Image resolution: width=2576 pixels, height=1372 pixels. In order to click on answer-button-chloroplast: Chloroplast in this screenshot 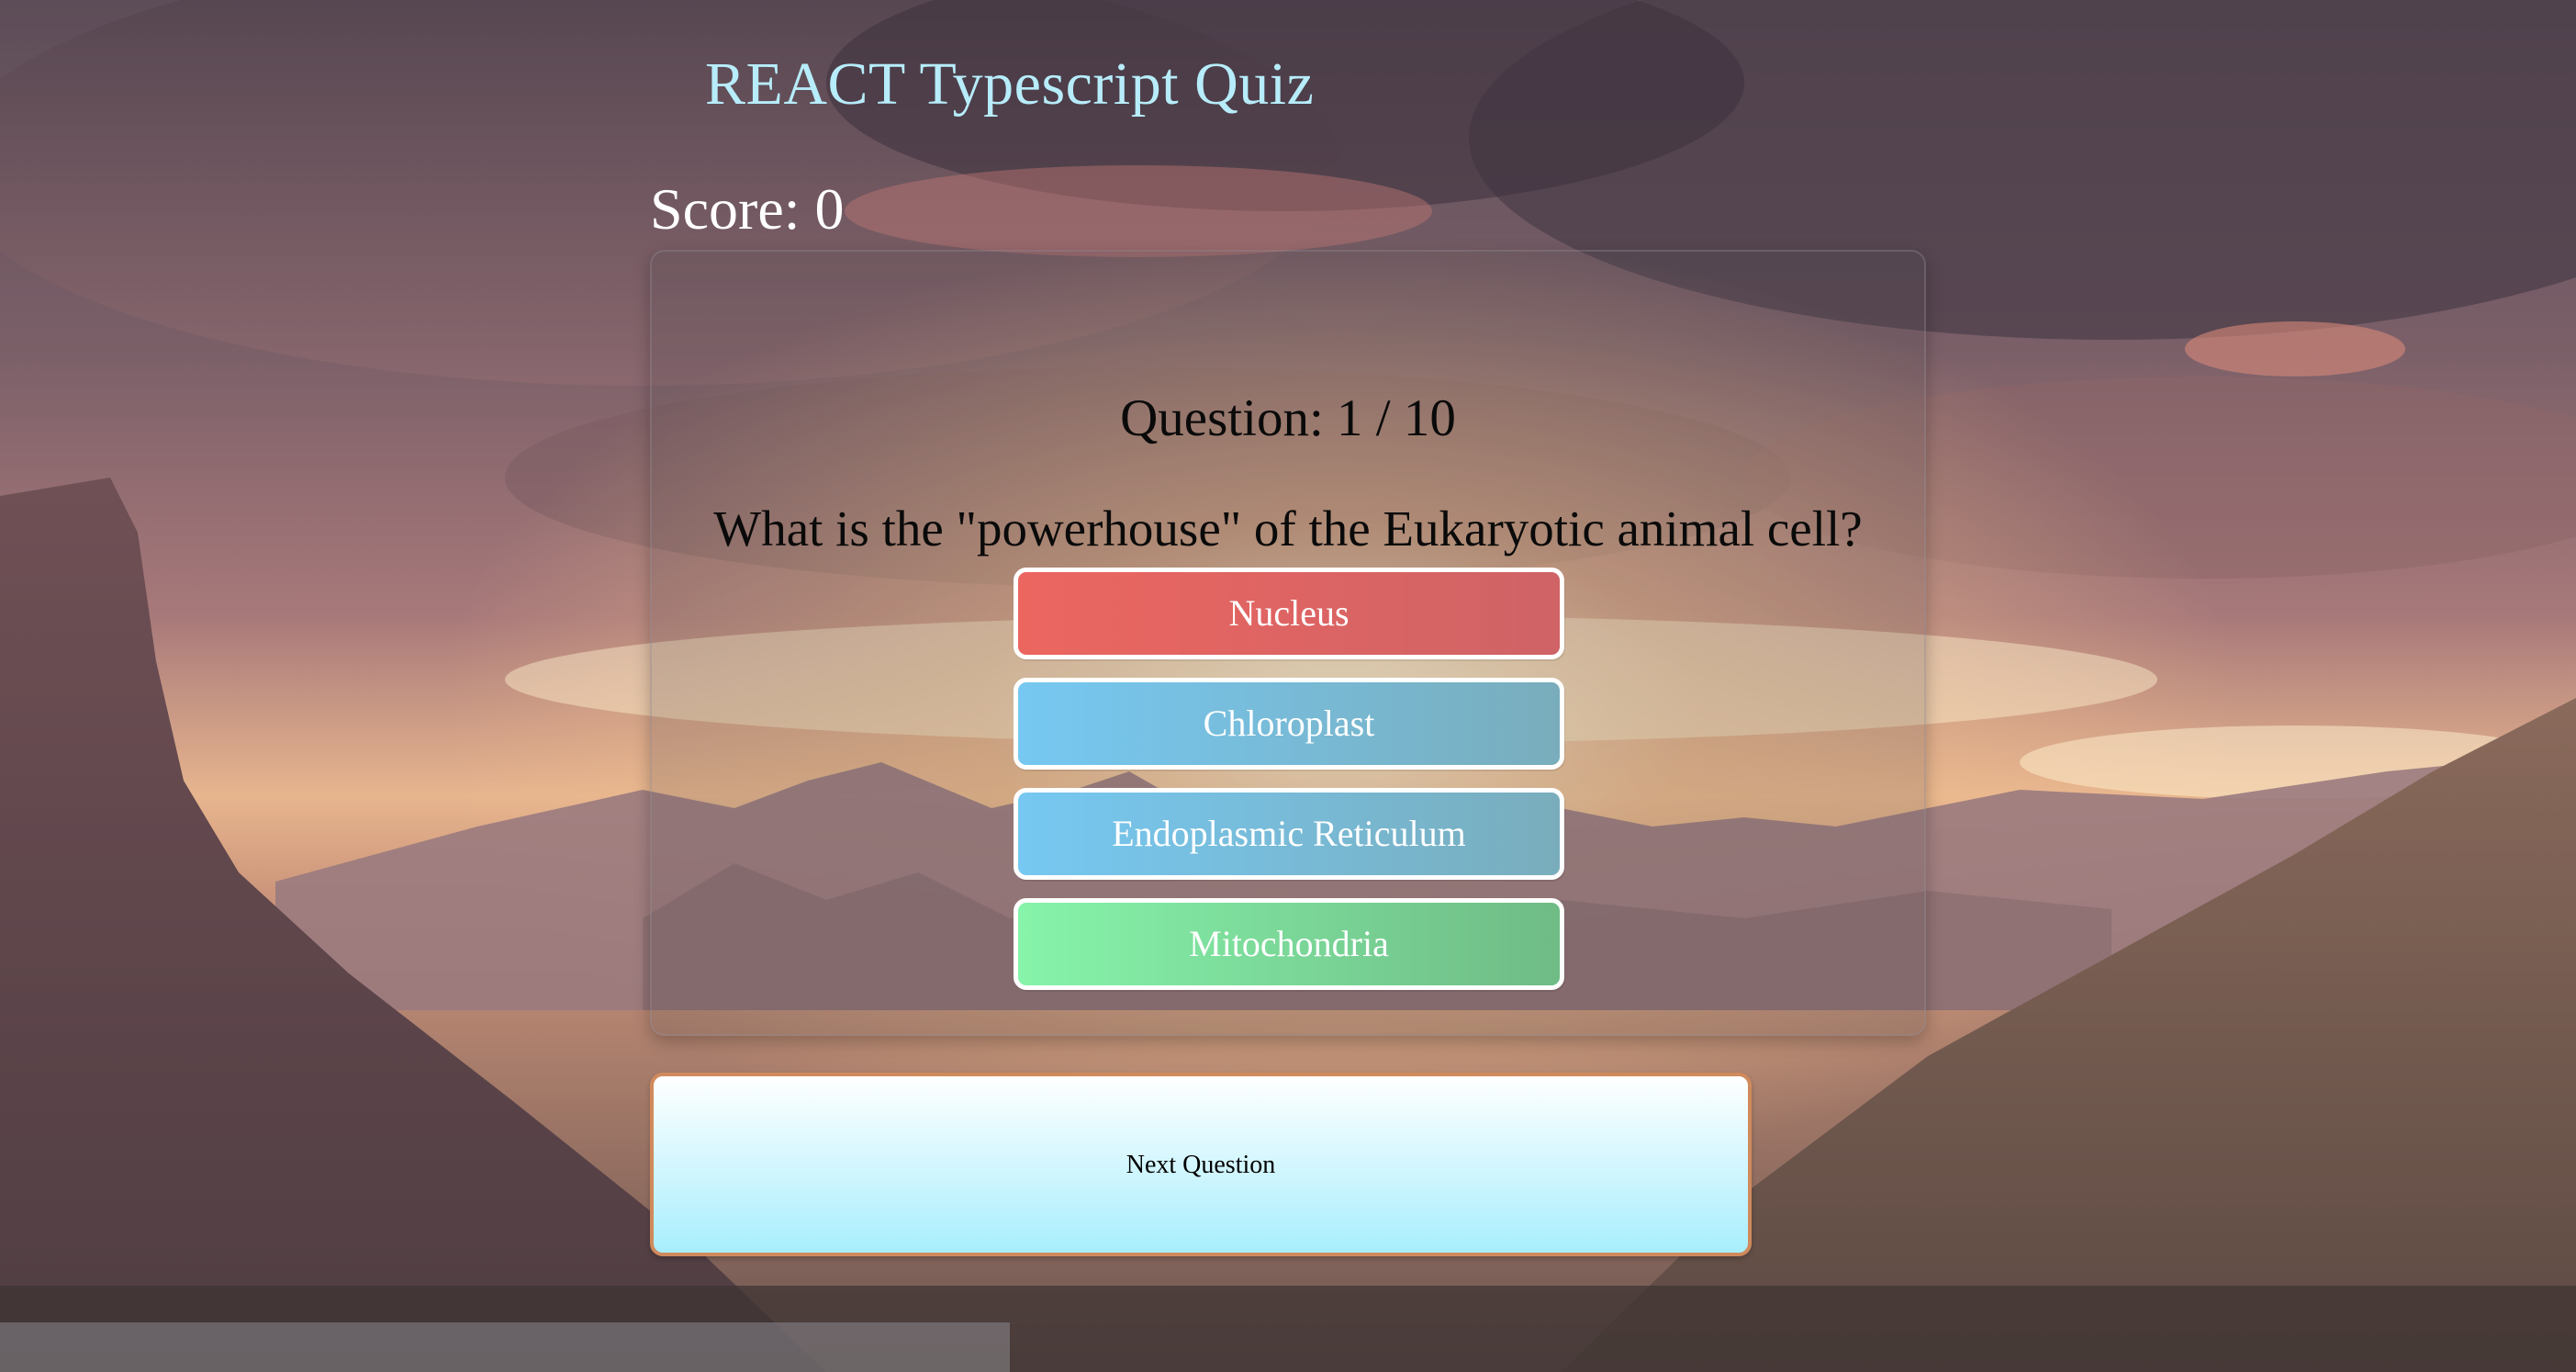, I will do `click(1289, 724)`.